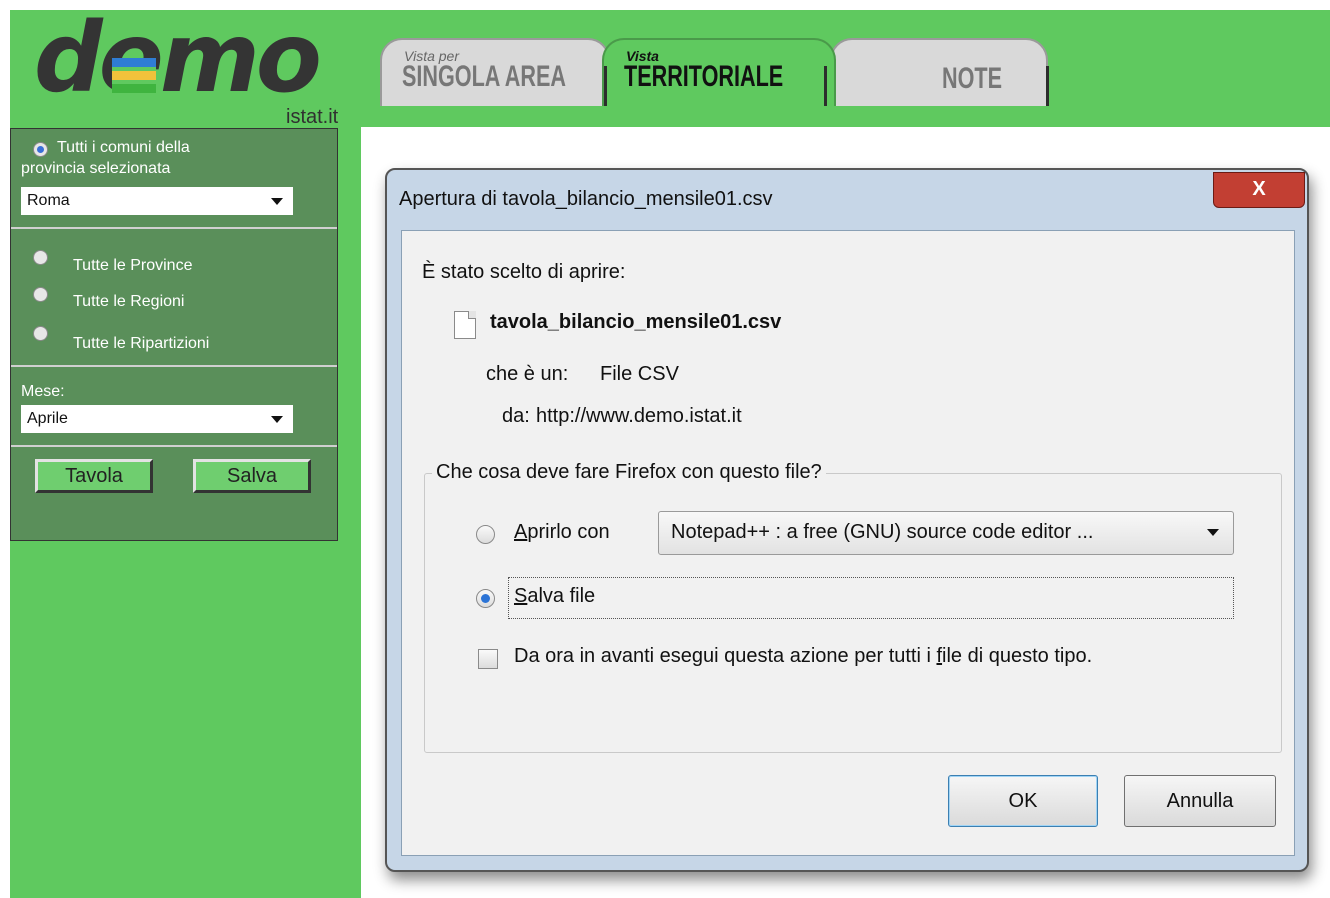 This screenshot has height=898, width=1330. Describe the element at coordinates (141, 343) in the screenshot. I see `radio-ripartizioni-label: Tutte le Ripartizioni` at that location.